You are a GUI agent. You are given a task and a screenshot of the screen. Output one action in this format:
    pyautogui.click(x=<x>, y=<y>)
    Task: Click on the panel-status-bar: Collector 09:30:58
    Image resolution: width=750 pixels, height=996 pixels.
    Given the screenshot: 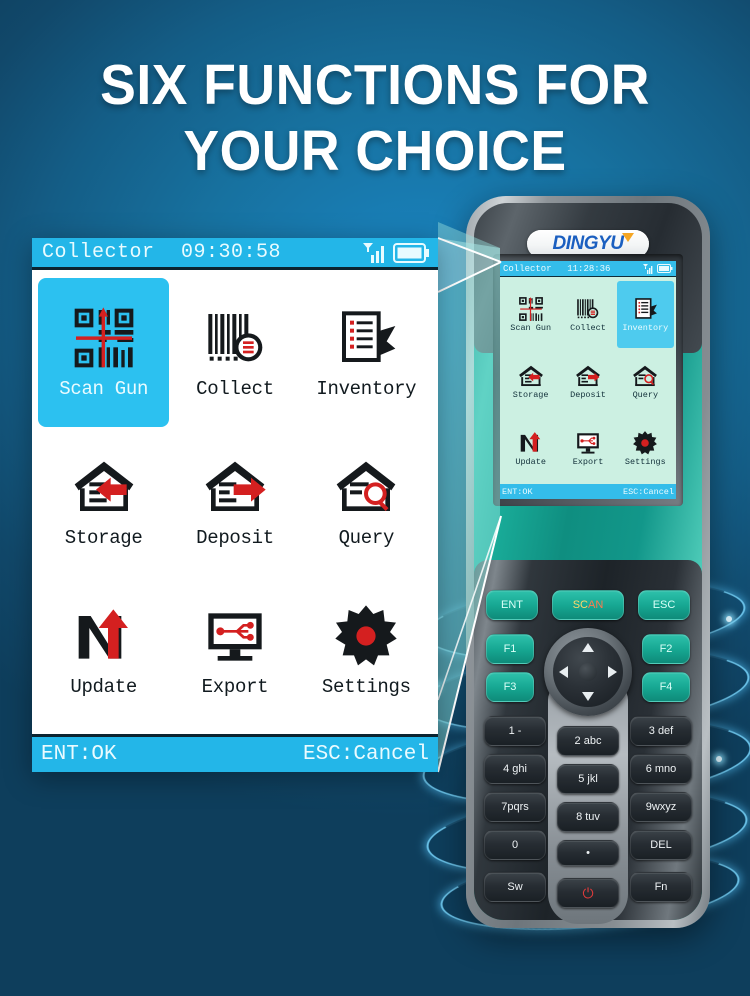 What is the action you would take?
    pyautogui.click(x=235, y=254)
    